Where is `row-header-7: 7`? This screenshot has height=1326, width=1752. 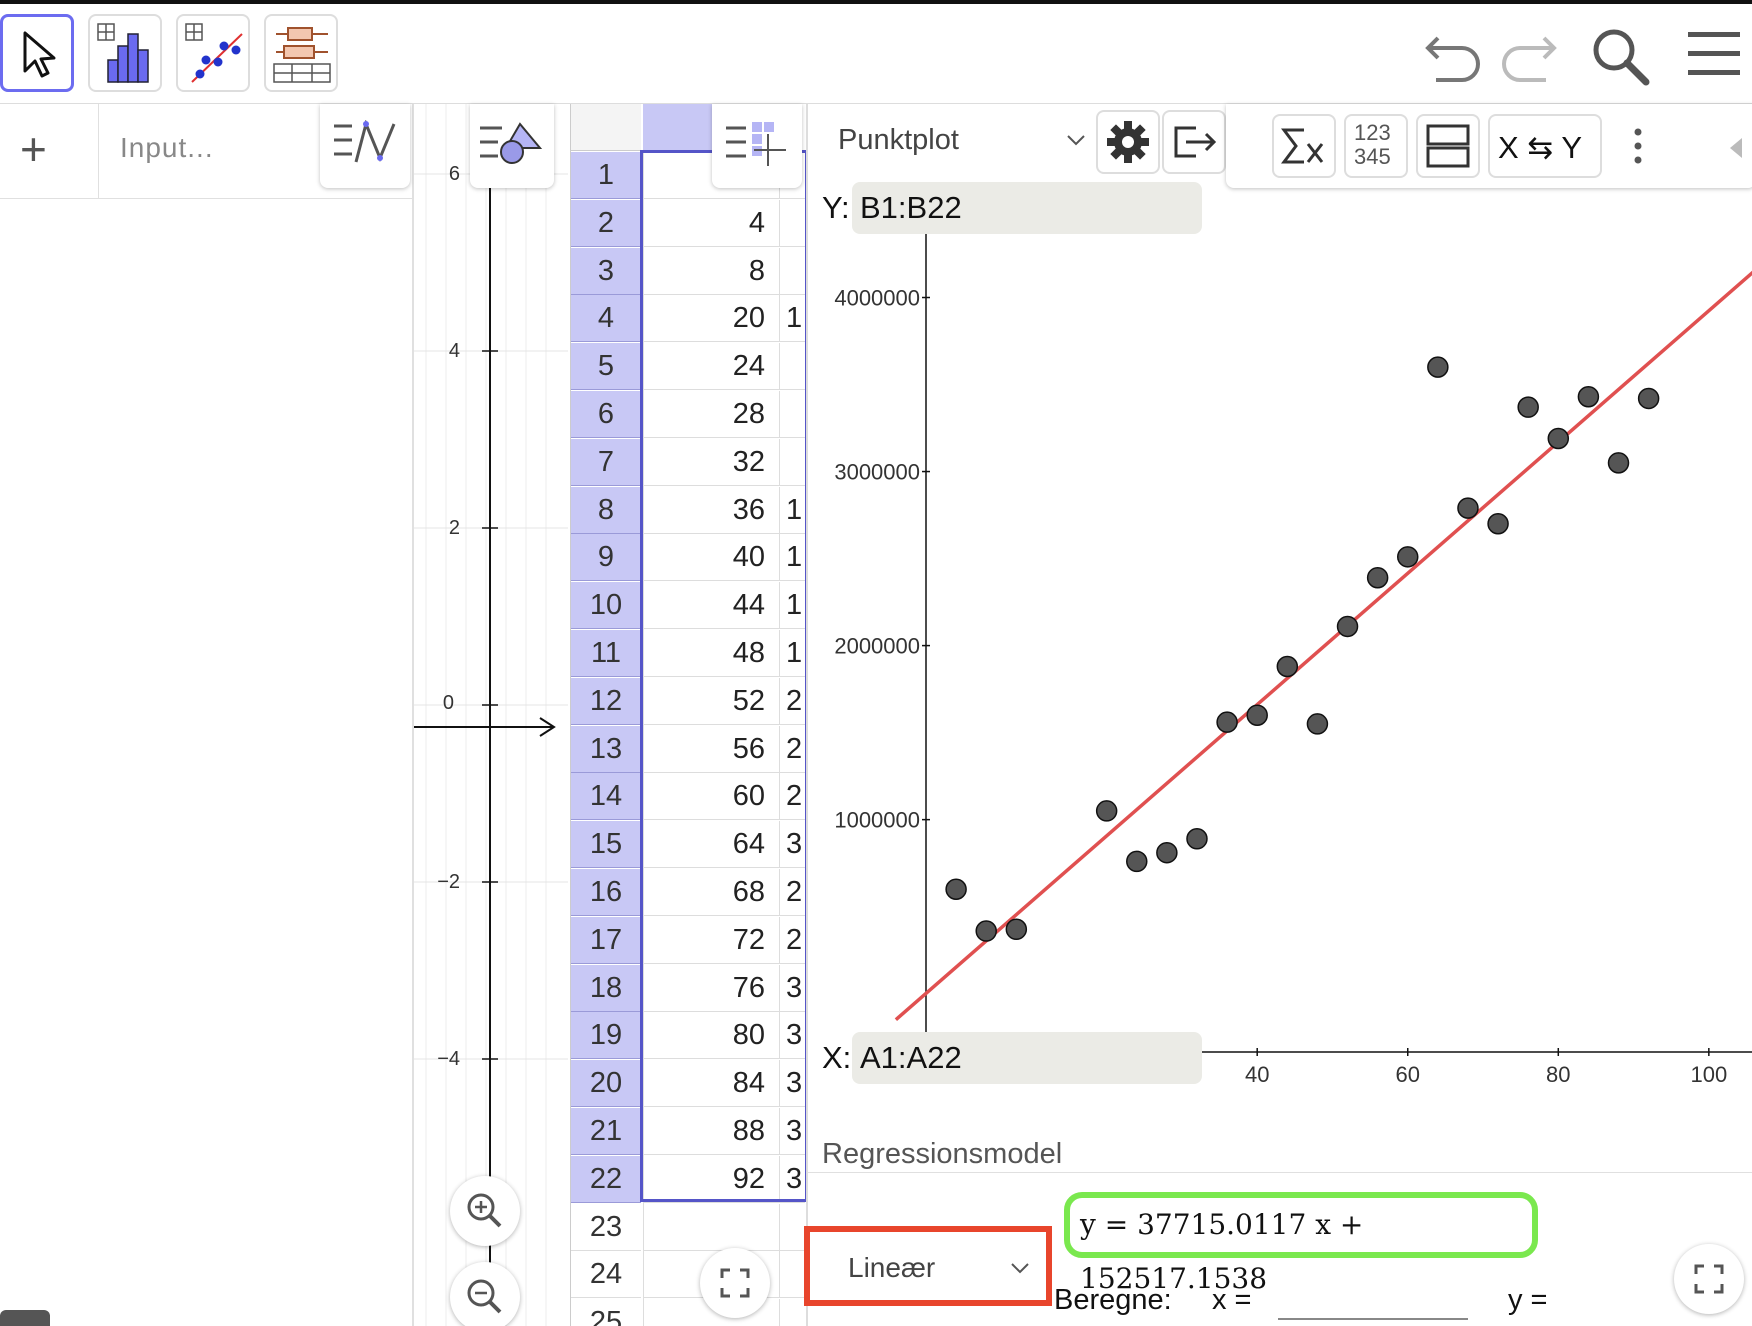
row-header-7: 7 is located at coordinates (606, 462).